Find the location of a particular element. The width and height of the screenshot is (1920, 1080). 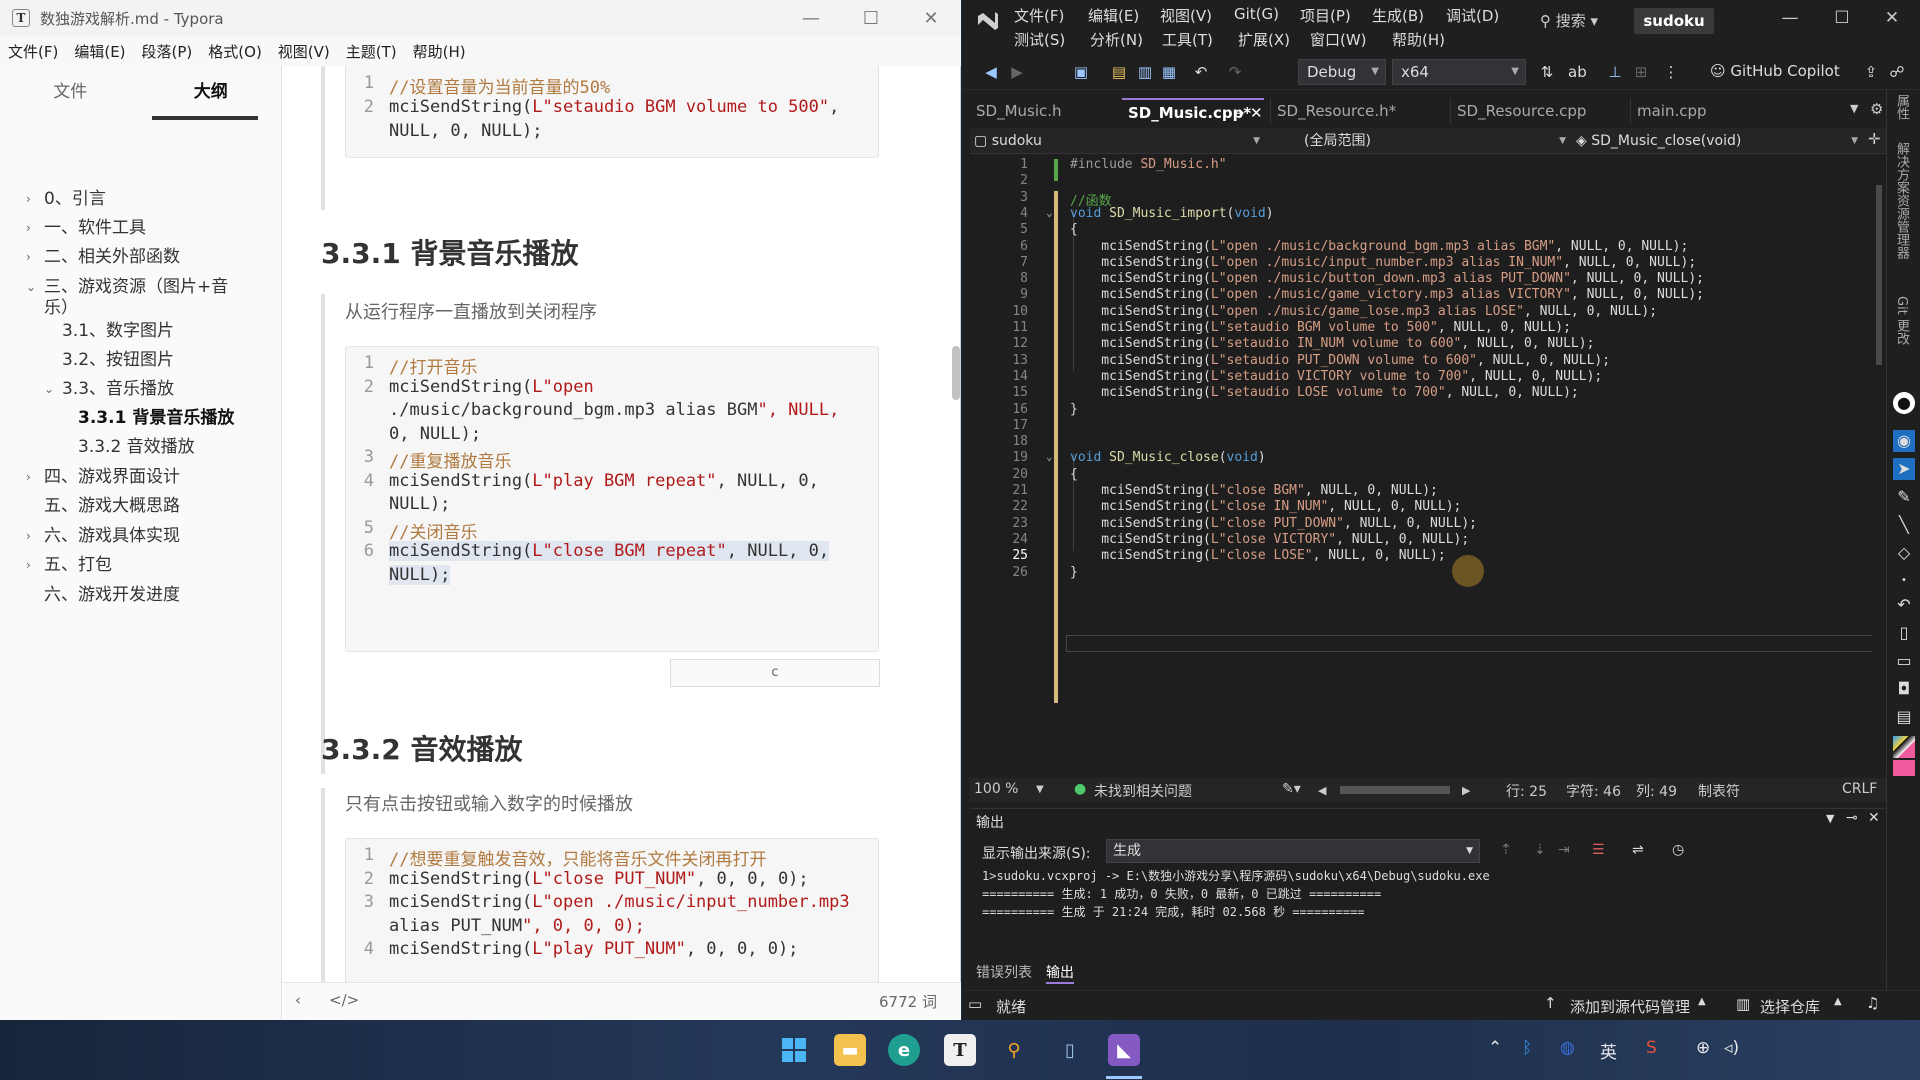

search-app-icon: ⚲ is located at coordinates (1014, 1050).